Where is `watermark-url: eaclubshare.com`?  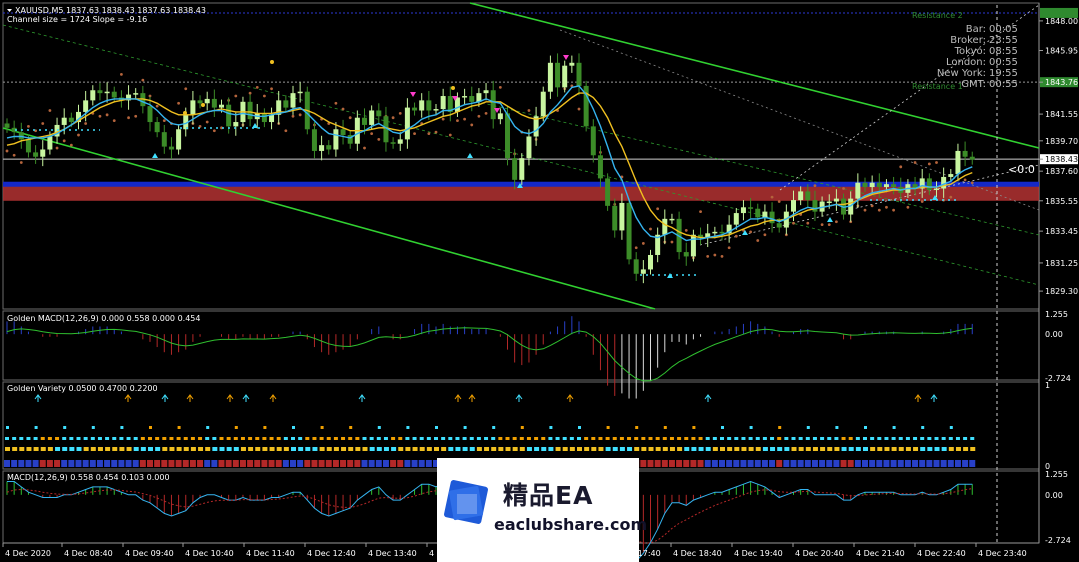 watermark-url: eaclubshare.com is located at coordinates (571, 524).